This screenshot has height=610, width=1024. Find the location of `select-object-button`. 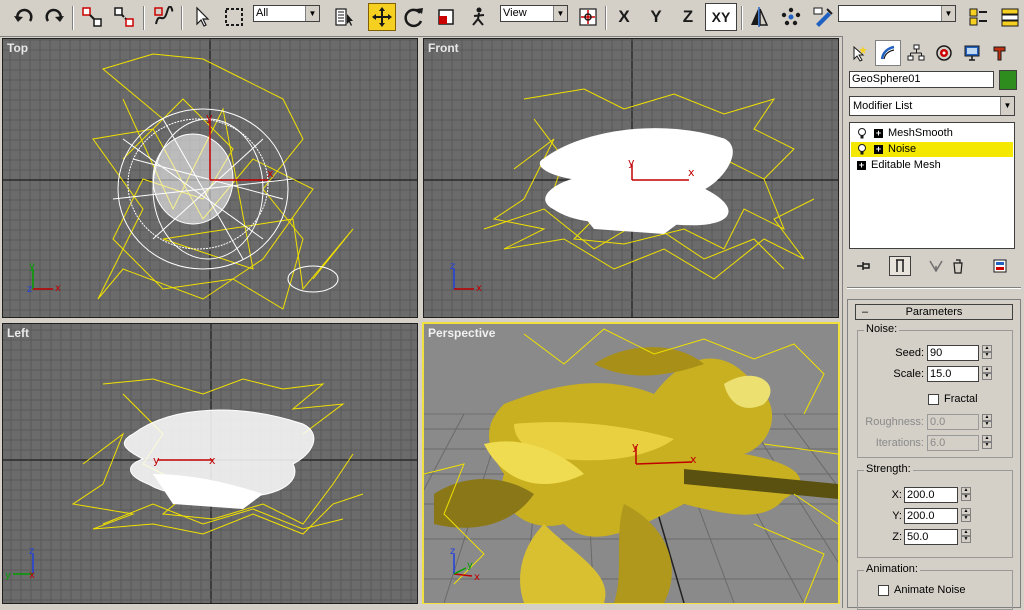

select-object-button is located at coordinates (202, 17).